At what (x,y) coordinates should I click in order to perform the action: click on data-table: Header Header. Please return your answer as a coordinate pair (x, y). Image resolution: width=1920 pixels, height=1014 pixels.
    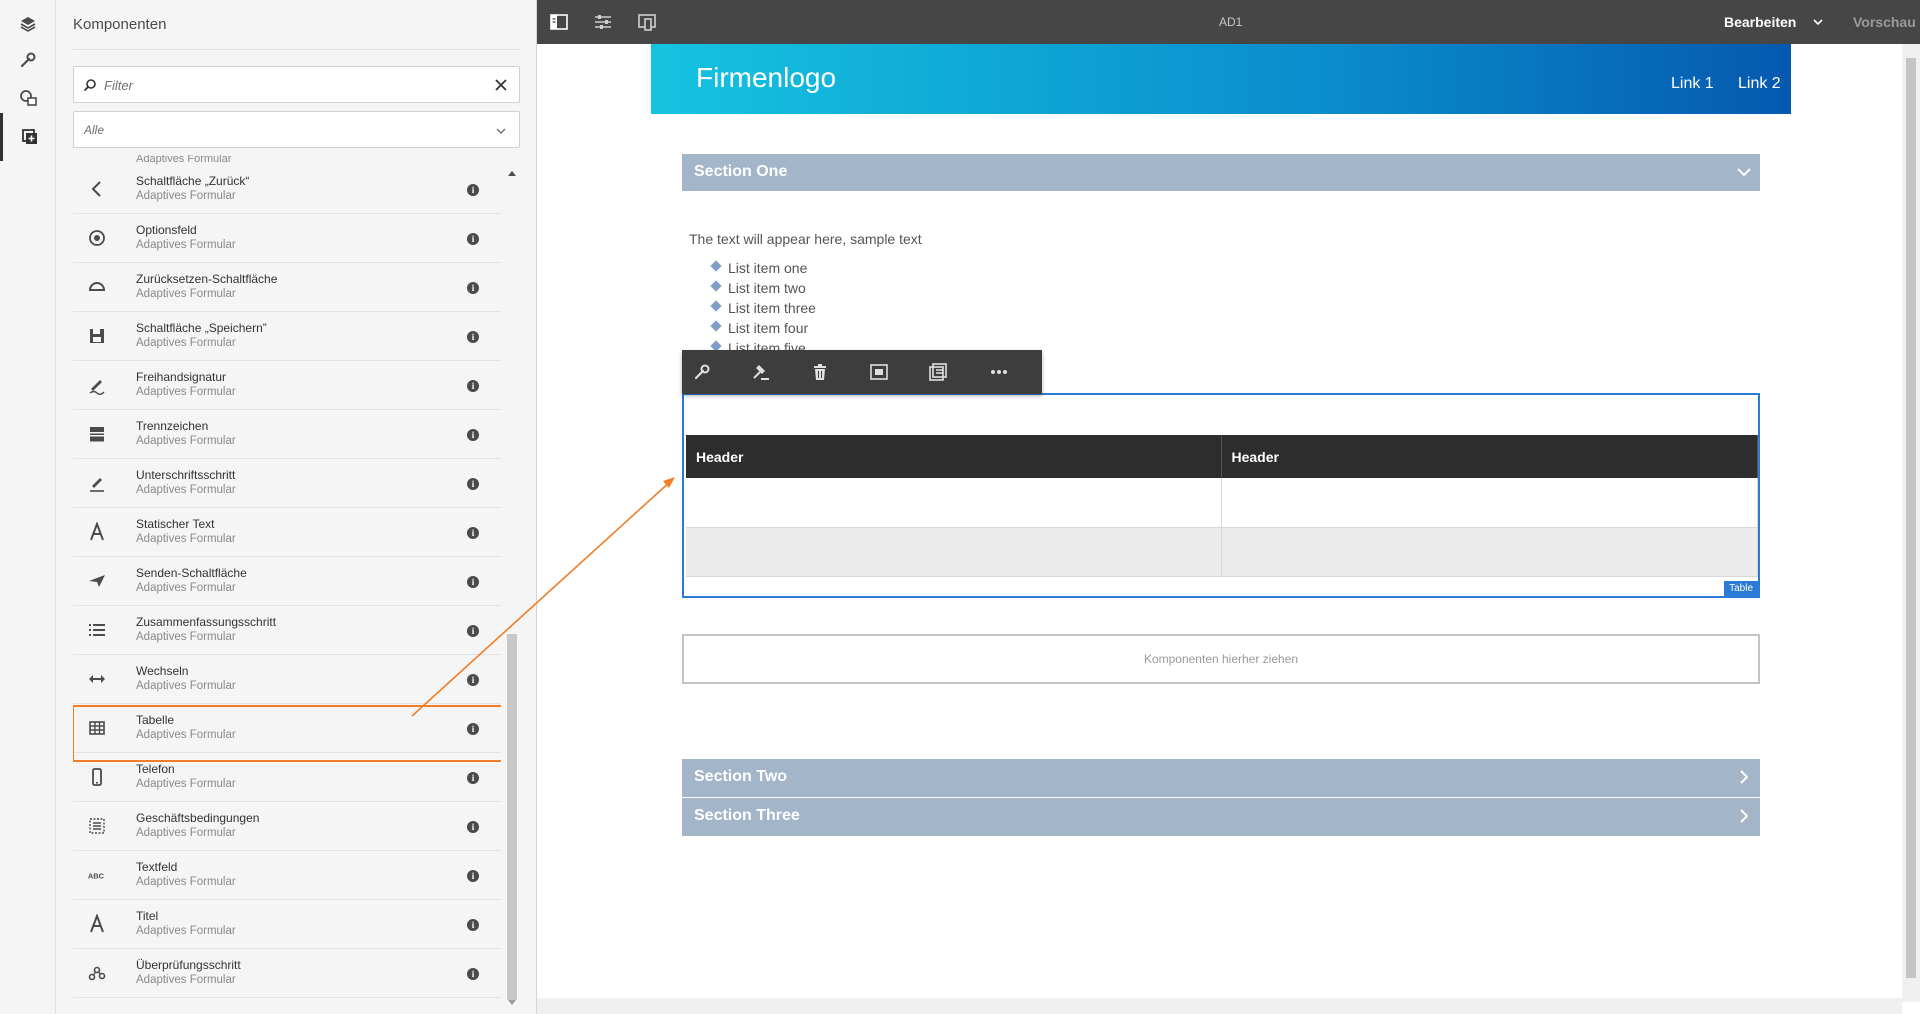
    Looking at the image, I should click on (1222, 506).